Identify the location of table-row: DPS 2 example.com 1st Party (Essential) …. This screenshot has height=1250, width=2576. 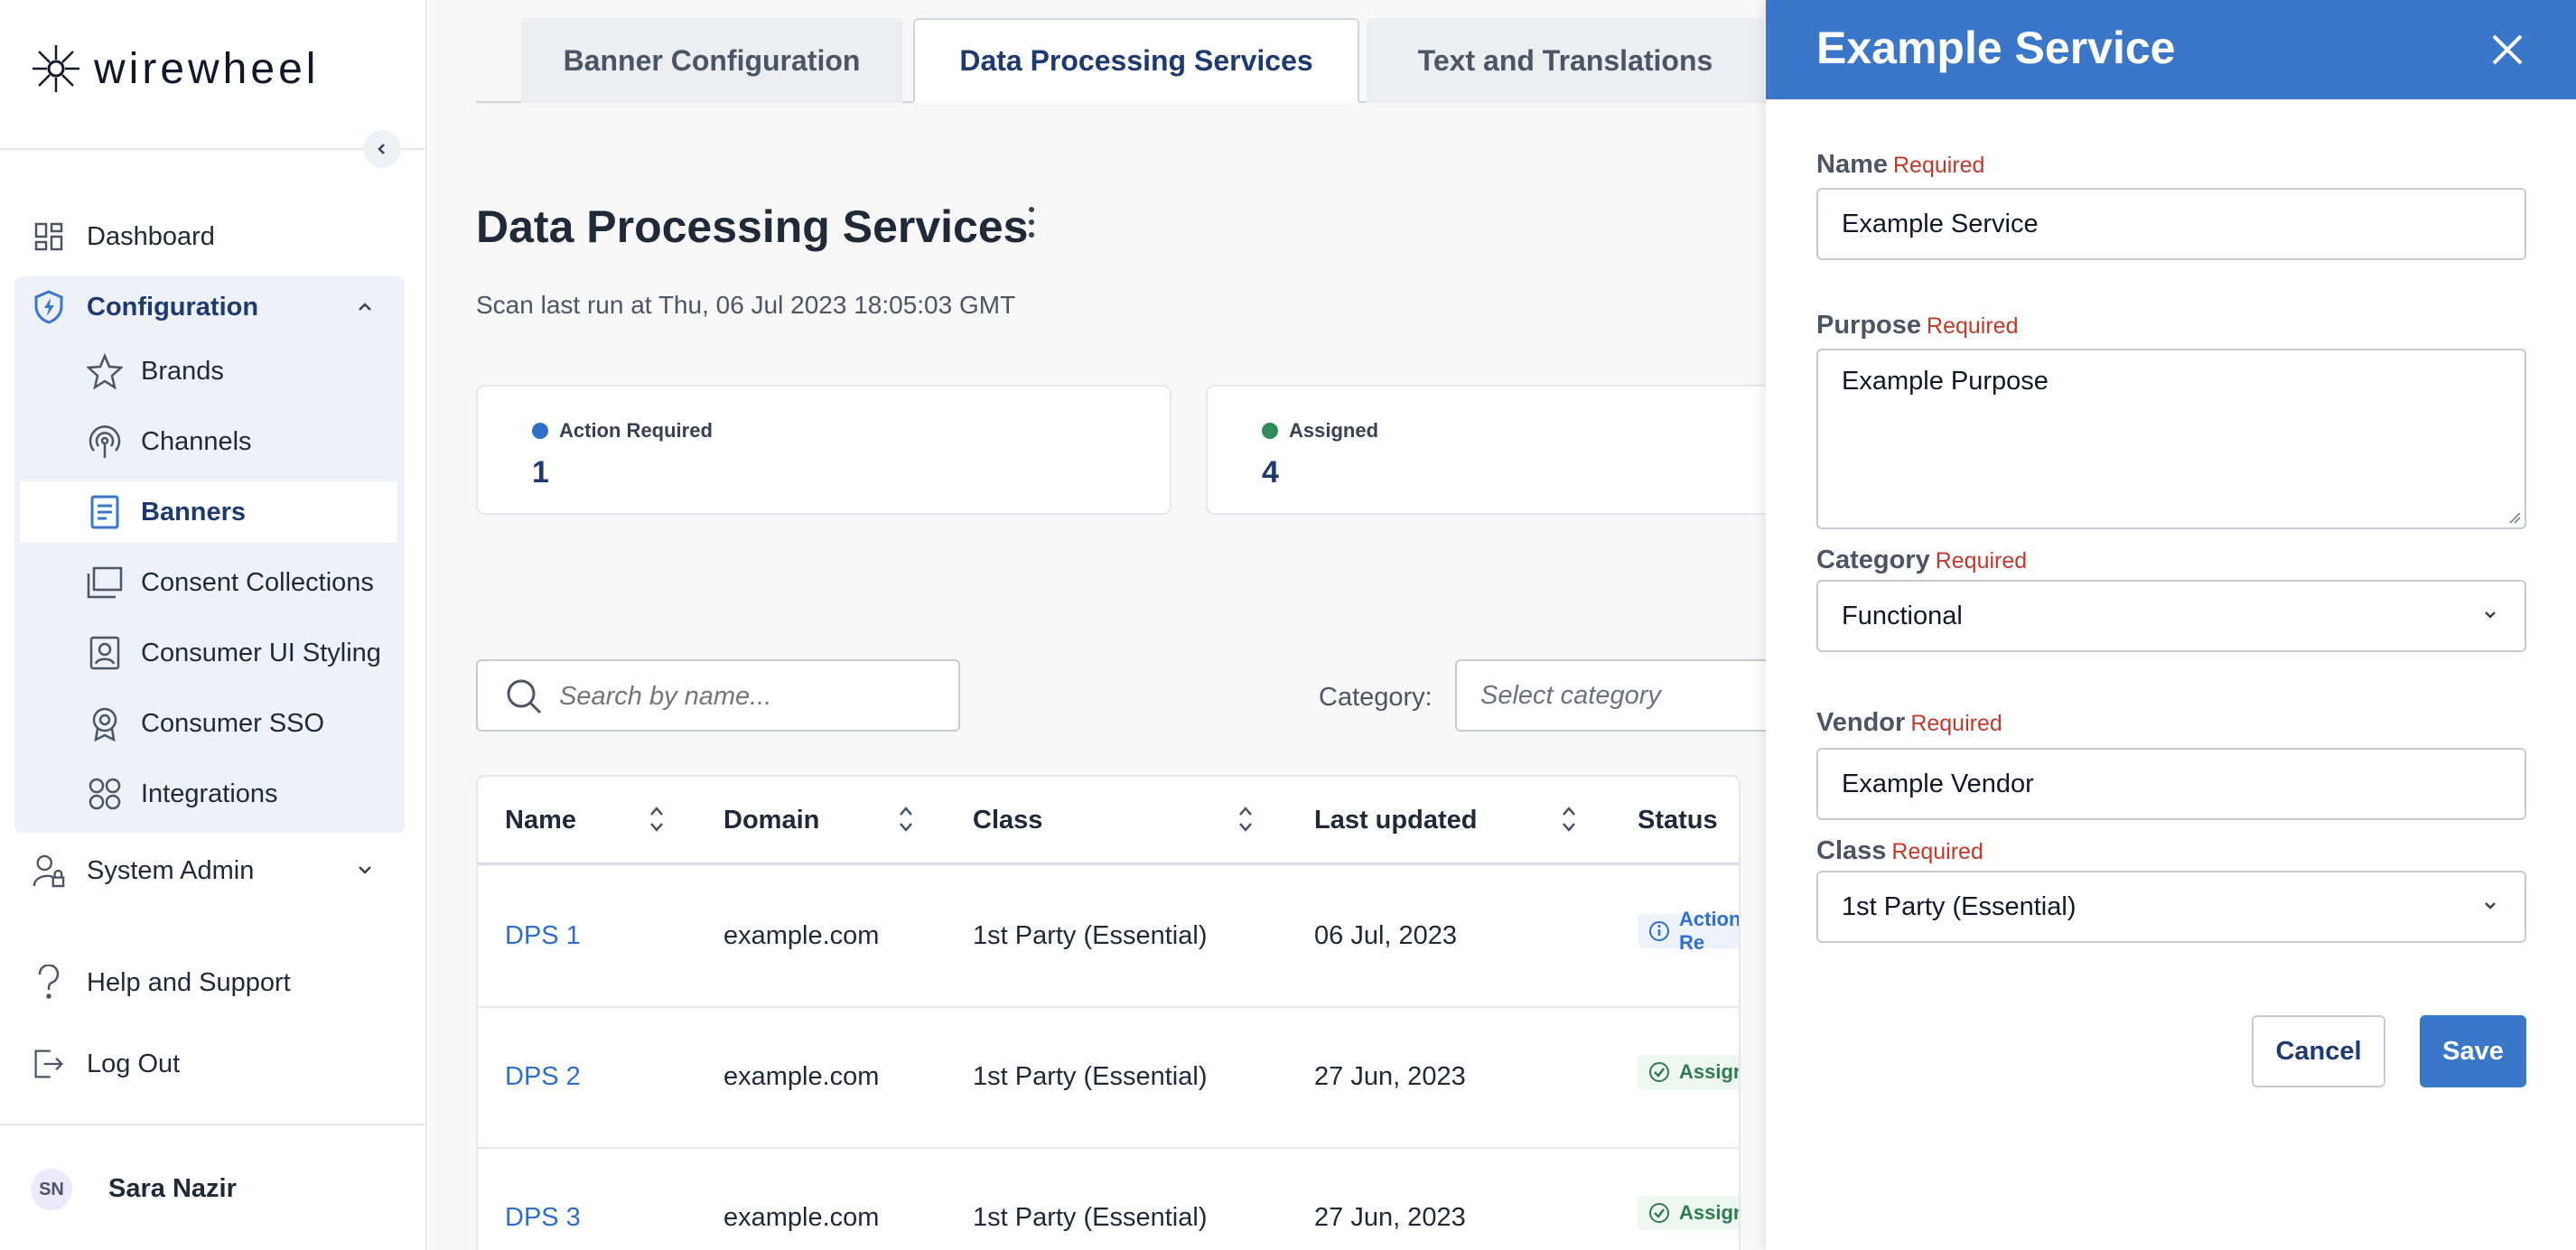
(1108, 1078).